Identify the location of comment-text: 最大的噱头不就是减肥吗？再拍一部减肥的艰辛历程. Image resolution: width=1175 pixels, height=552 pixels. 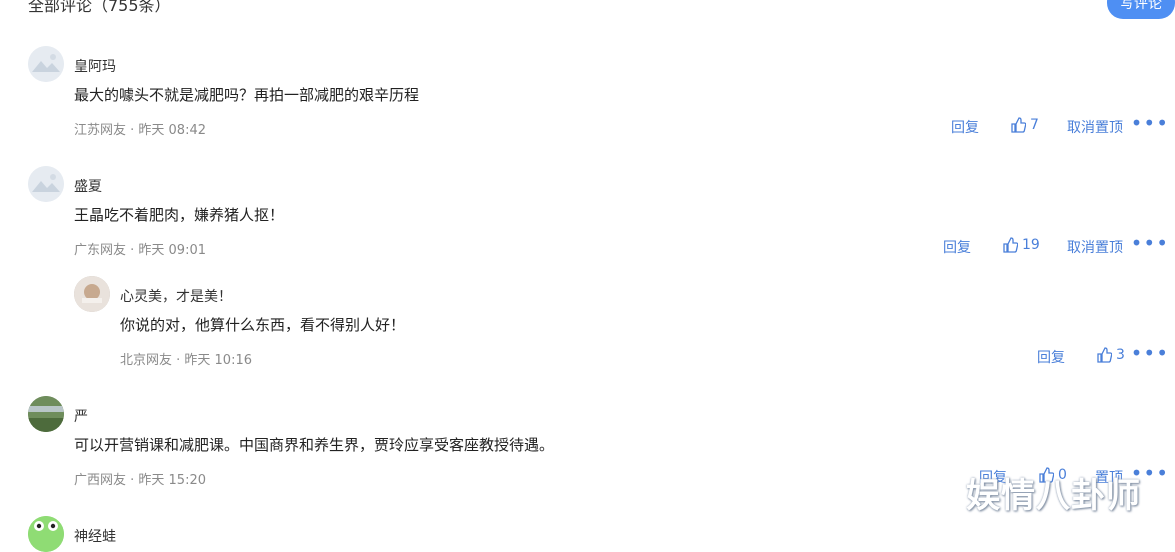
(247, 95).